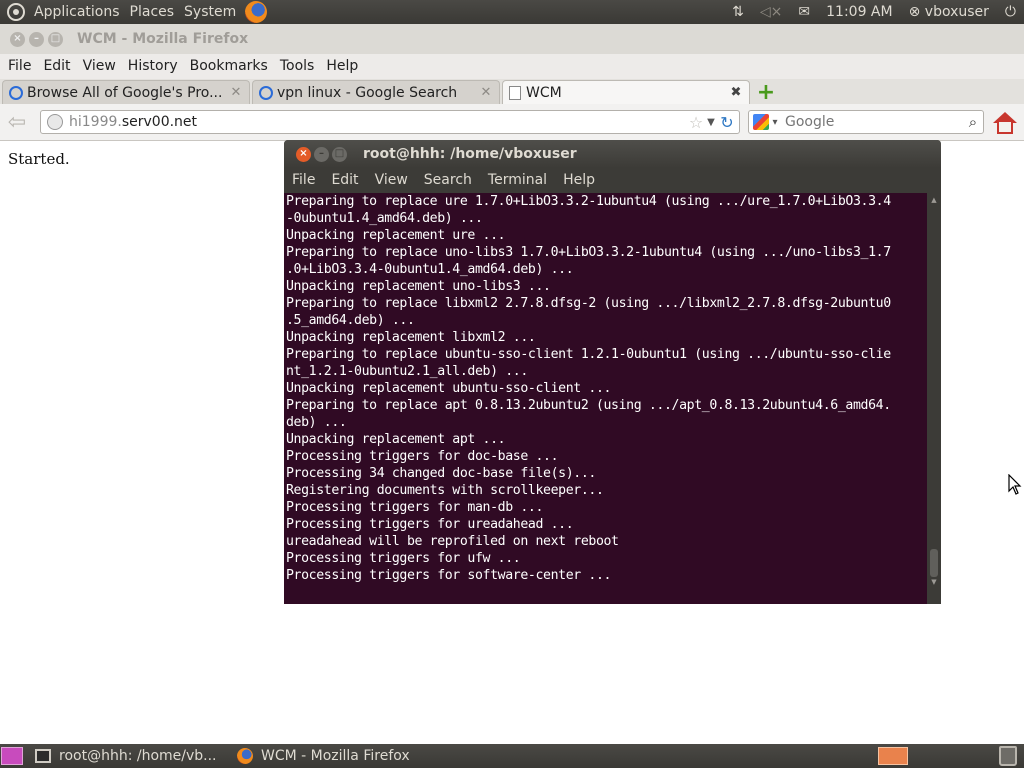 The image size is (1024, 768). Describe the element at coordinates (297, 66) in the screenshot. I see `menu-tools: Tools` at that location.